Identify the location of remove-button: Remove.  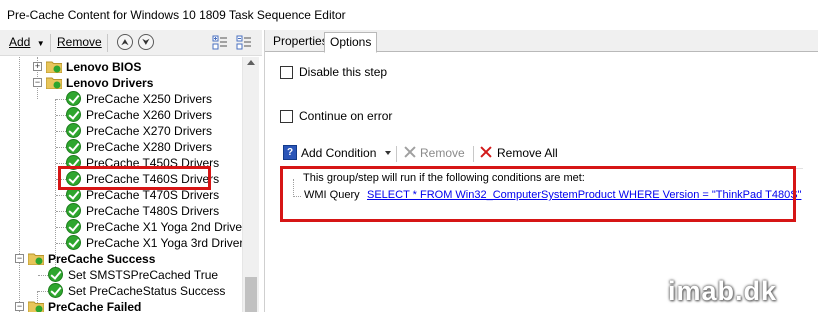
(79, 42).